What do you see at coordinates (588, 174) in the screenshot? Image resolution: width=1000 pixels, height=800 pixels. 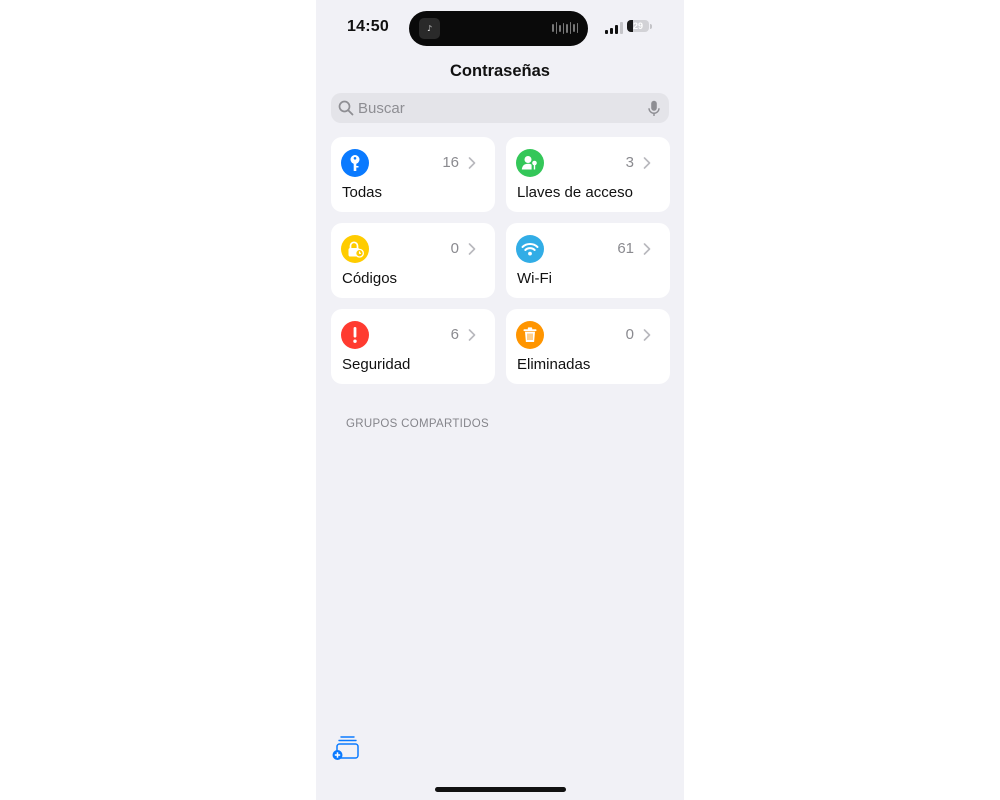 I see `category-card-llaves-de-acceso: 3 Llaves de acceso` at bounding box center [588, 174].